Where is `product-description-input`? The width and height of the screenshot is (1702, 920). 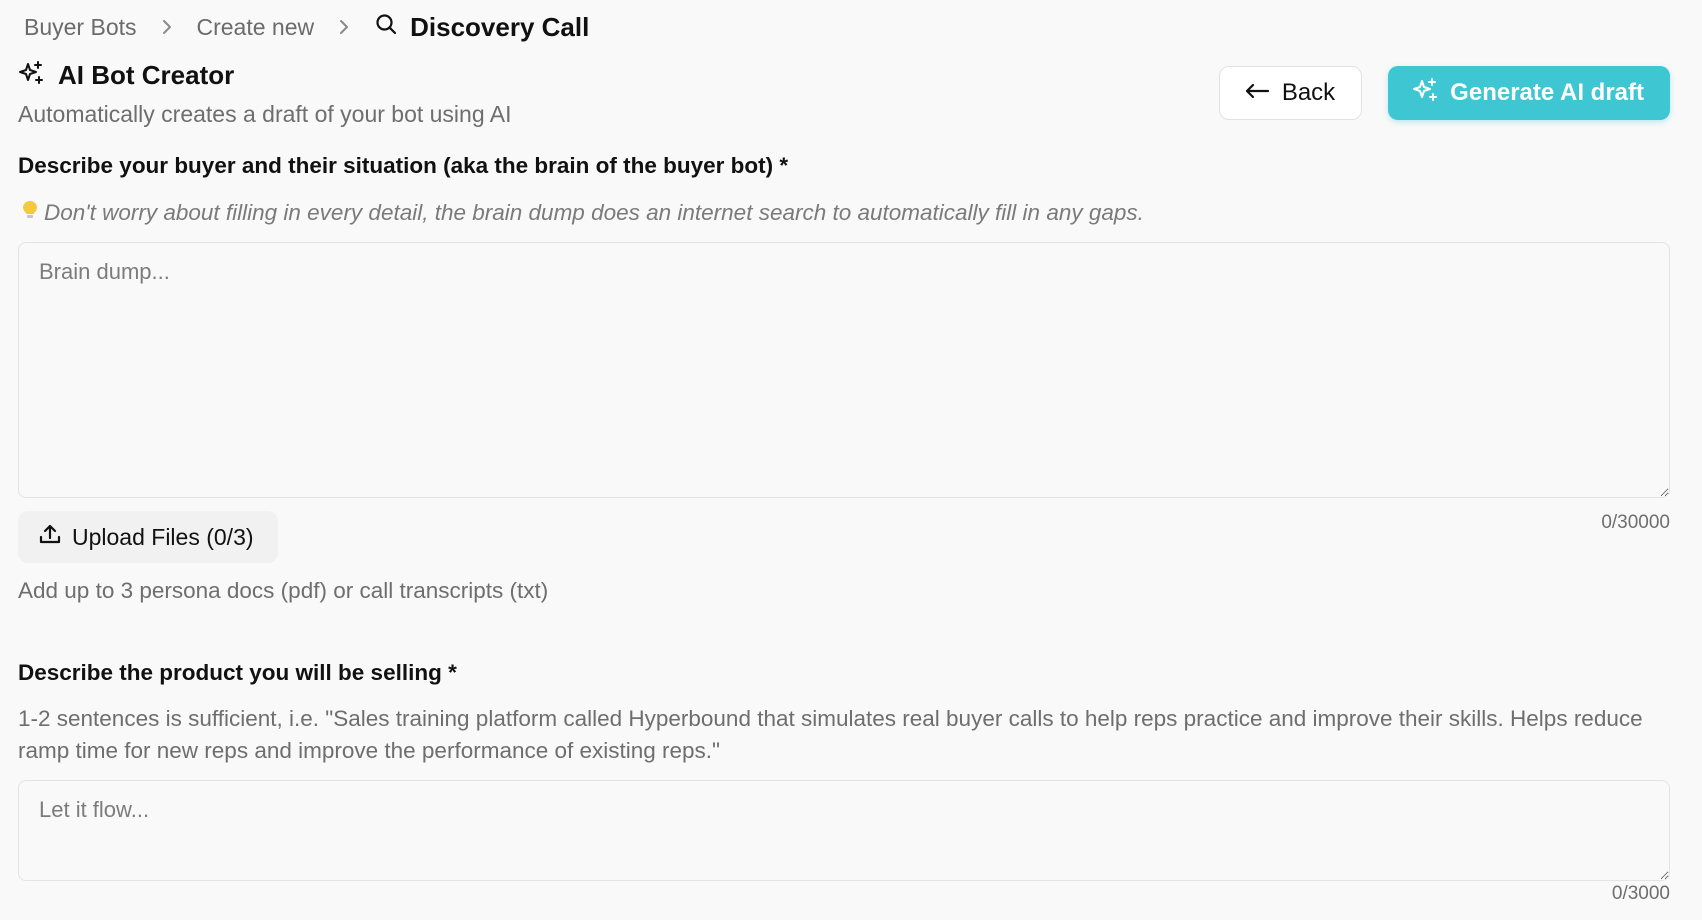 product-description-input is located at coordinates (844, 830).